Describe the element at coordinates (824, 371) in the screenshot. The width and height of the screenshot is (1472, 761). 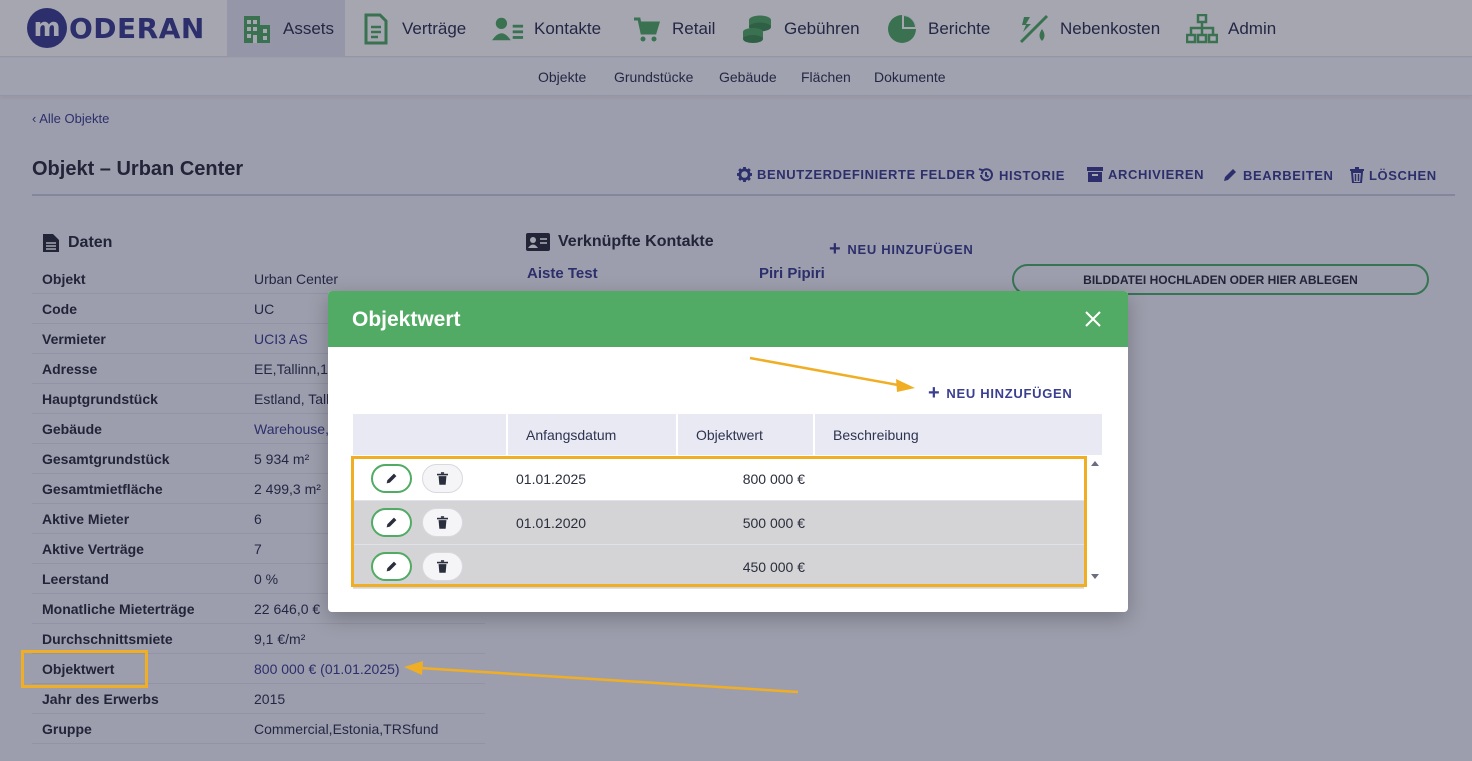
I see `arrow-to-add-button` at that location.